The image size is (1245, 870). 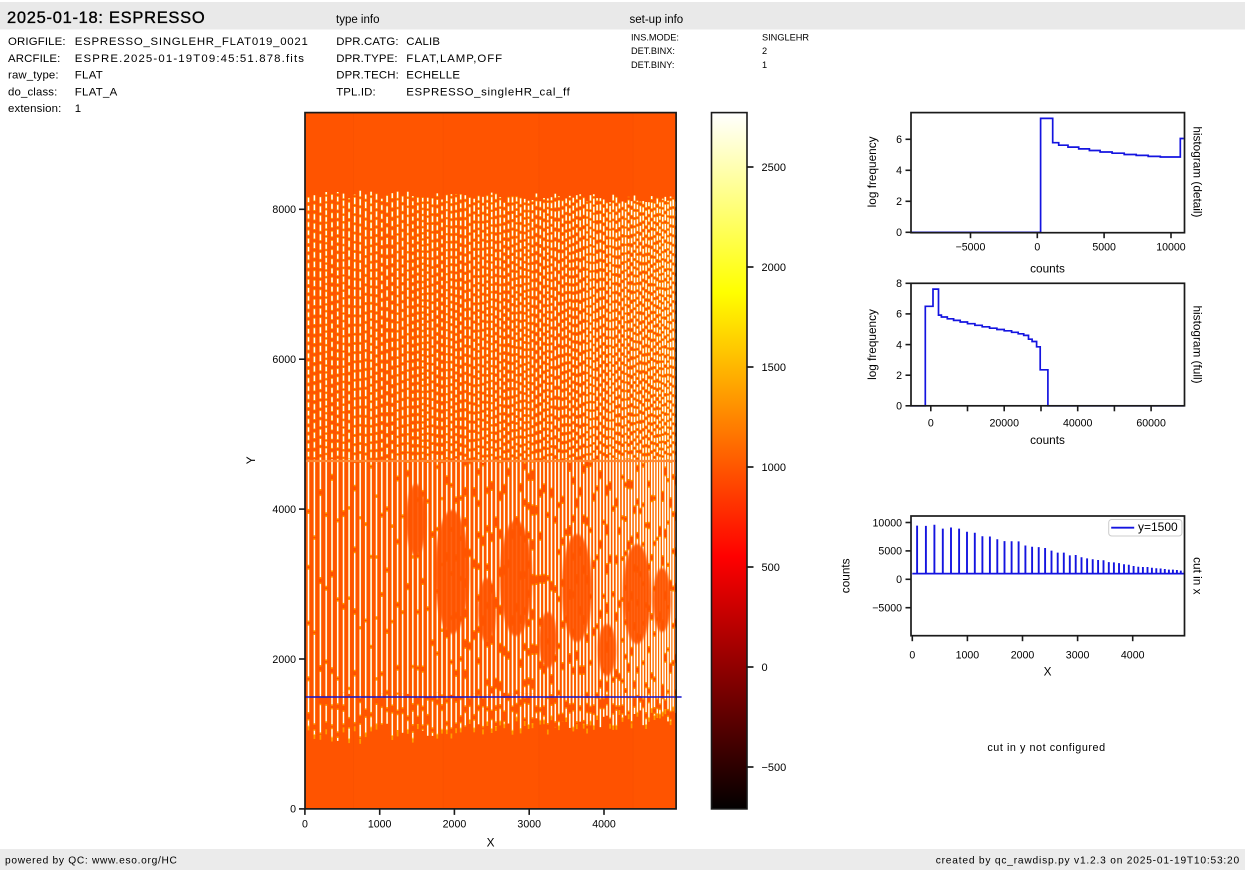 I want to click on svg-text: 6000, so click(x=284, y=360).